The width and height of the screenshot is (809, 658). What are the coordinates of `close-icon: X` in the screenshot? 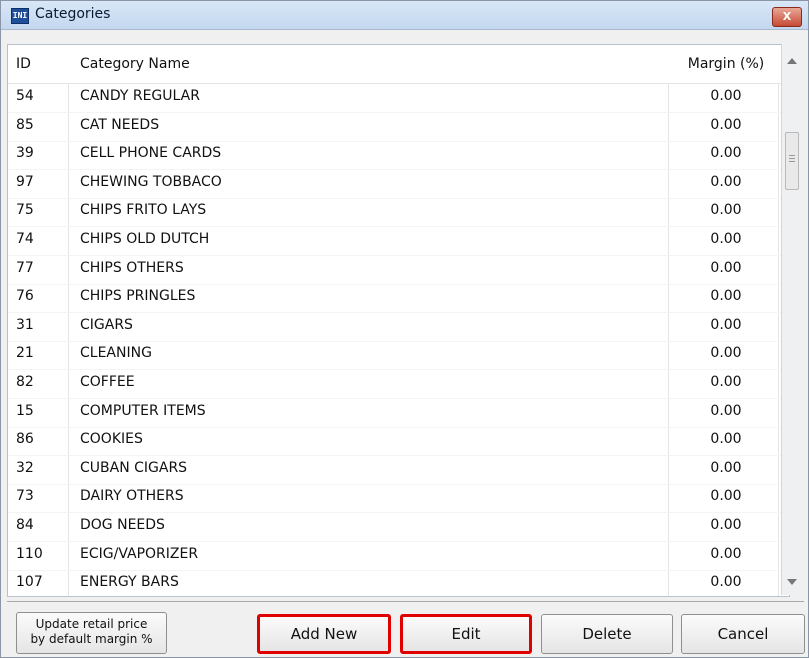 It's located at (787, 17).